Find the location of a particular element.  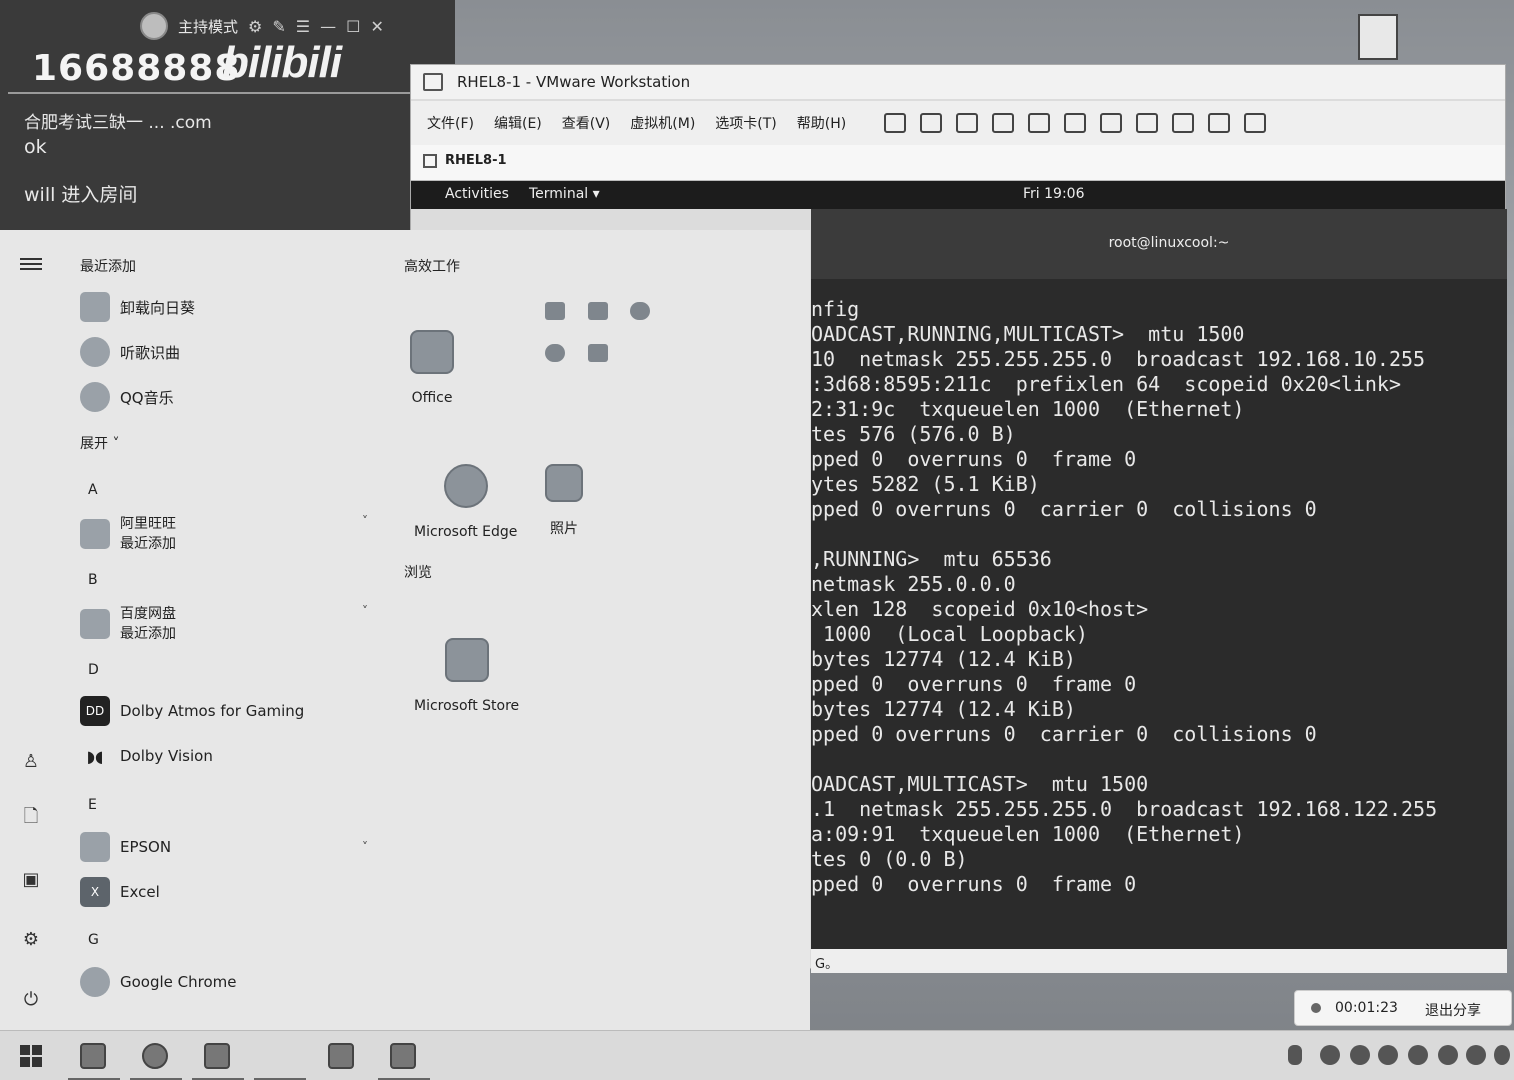

tab-rhel8: RHEL8-1 is located at coordinates (465, 160).